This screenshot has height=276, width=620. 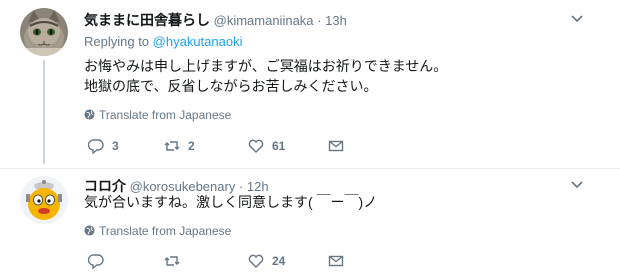 I want to click on retweet-button: 2, so click(x=179, y=146).